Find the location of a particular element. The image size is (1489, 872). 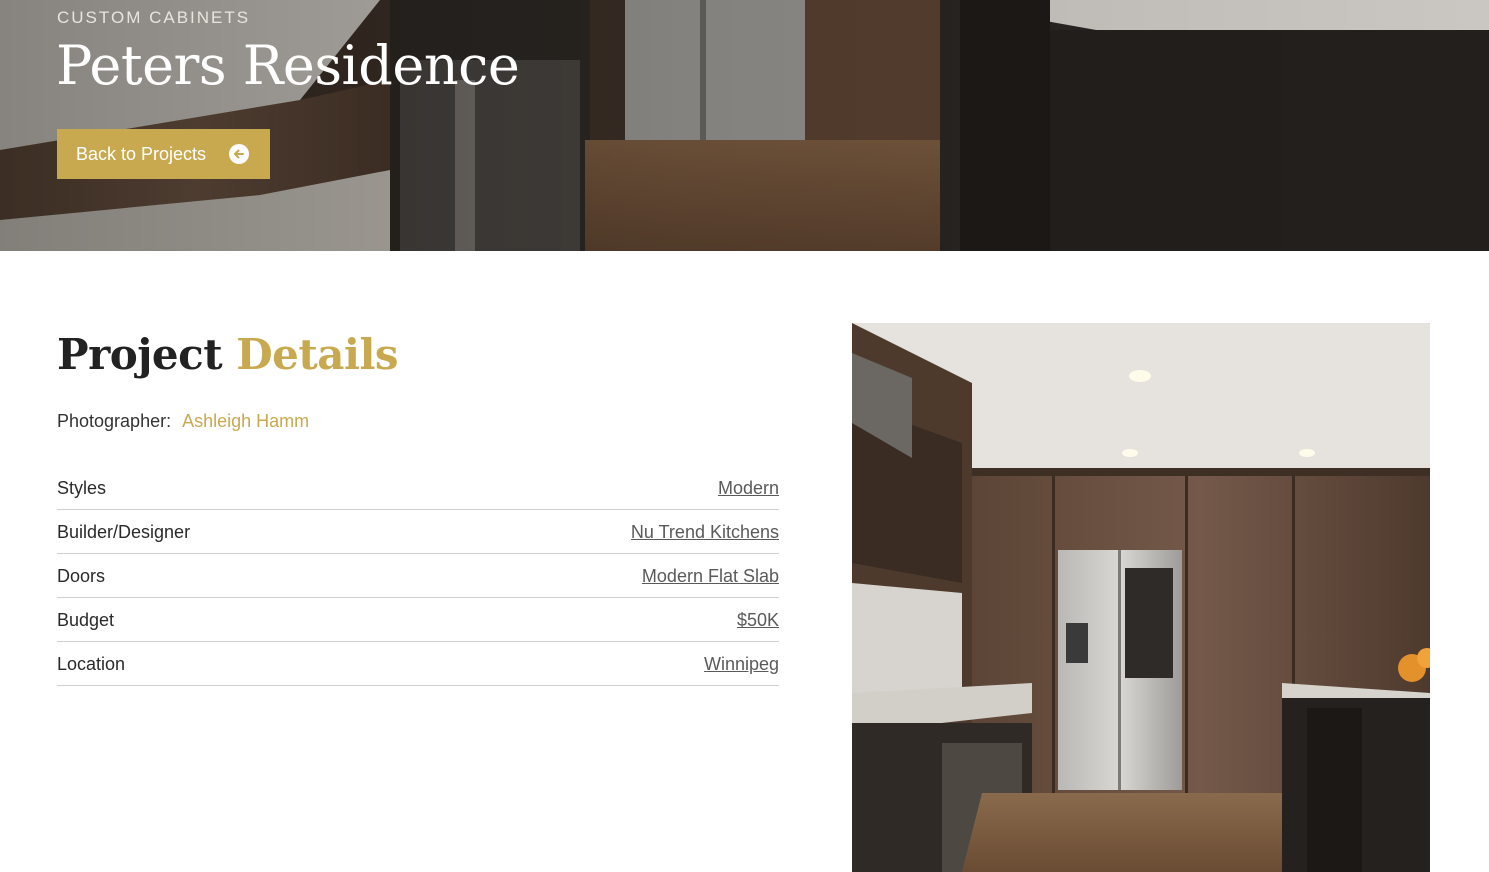

heading-part-1: Project is located at coordinates (140, 354).